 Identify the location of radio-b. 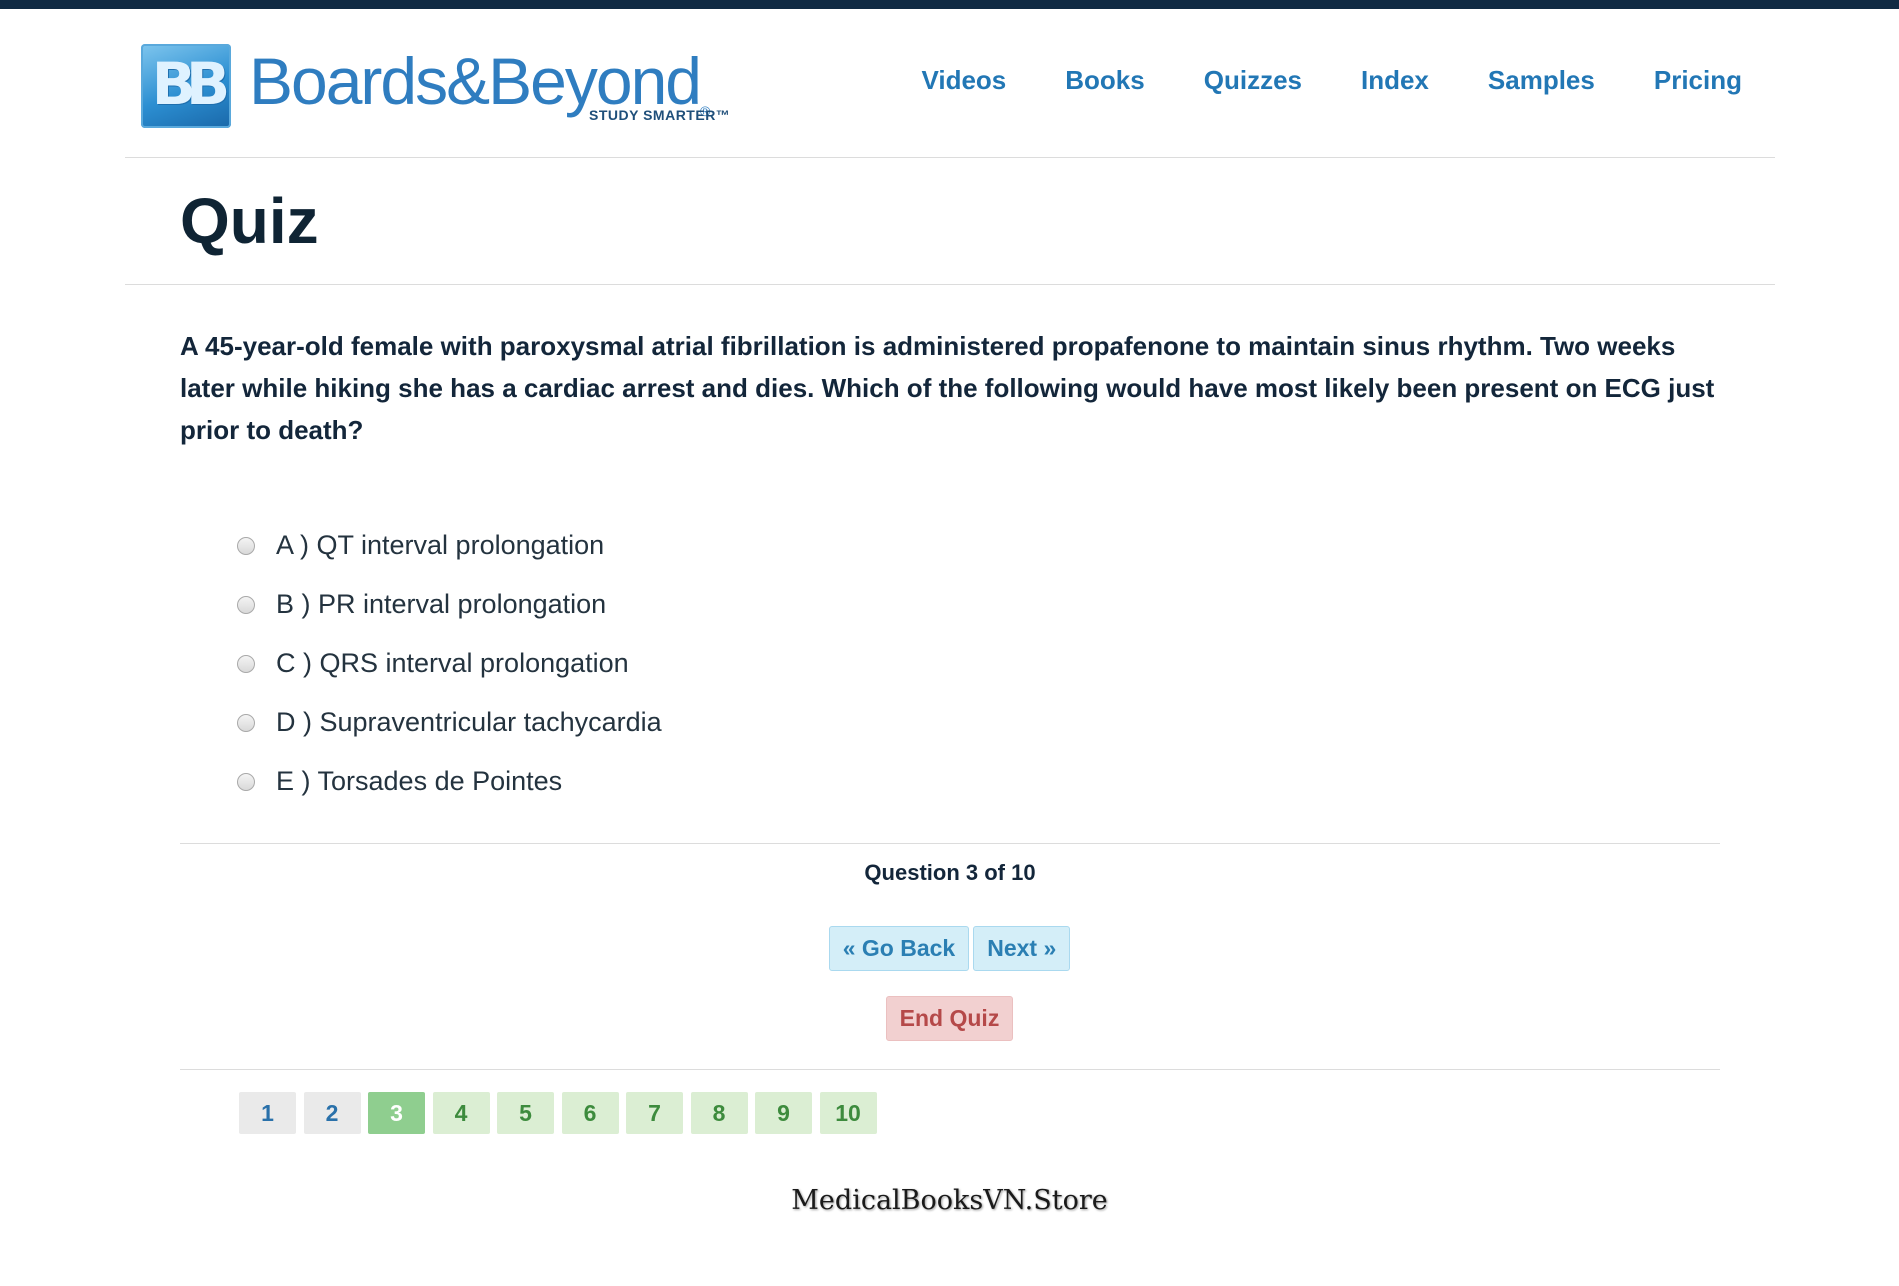
(246, 604).